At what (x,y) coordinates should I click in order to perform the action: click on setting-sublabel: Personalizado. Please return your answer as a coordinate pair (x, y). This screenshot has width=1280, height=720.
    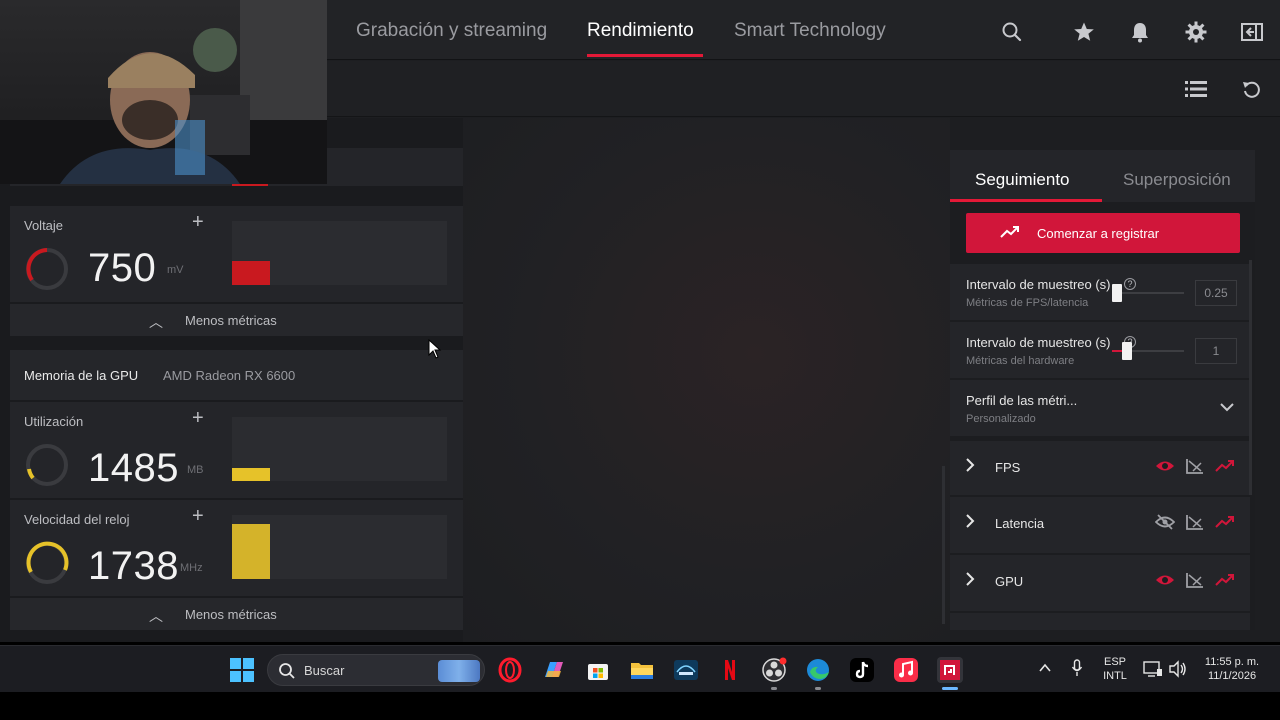
    Looking at the image, I should click on (1001, 419).